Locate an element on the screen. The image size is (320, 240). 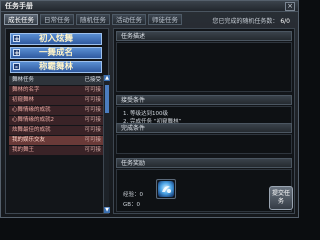
tab-bar: 成长任务 日常任务 随机任务 活动任务 师徒任务 is located at coordinates (93, 19).